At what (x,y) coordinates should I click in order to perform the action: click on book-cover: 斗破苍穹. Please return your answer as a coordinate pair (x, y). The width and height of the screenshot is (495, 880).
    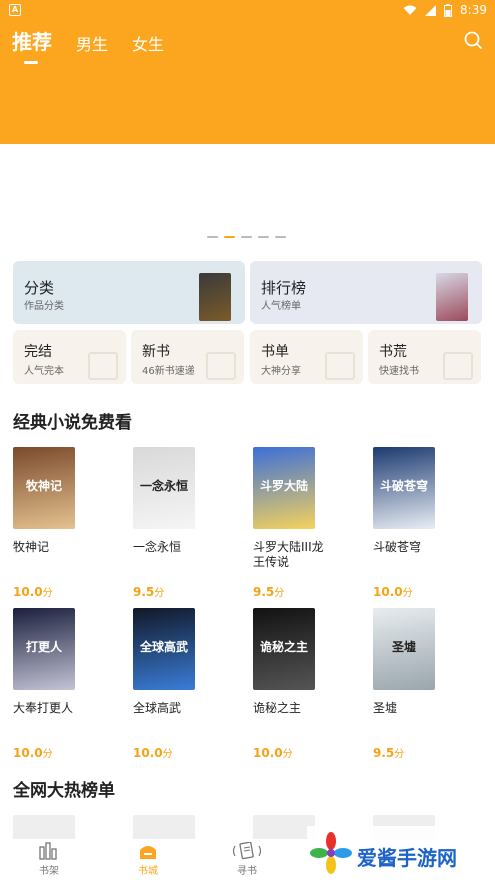
    Looking at the image, I should click on (404, 488).